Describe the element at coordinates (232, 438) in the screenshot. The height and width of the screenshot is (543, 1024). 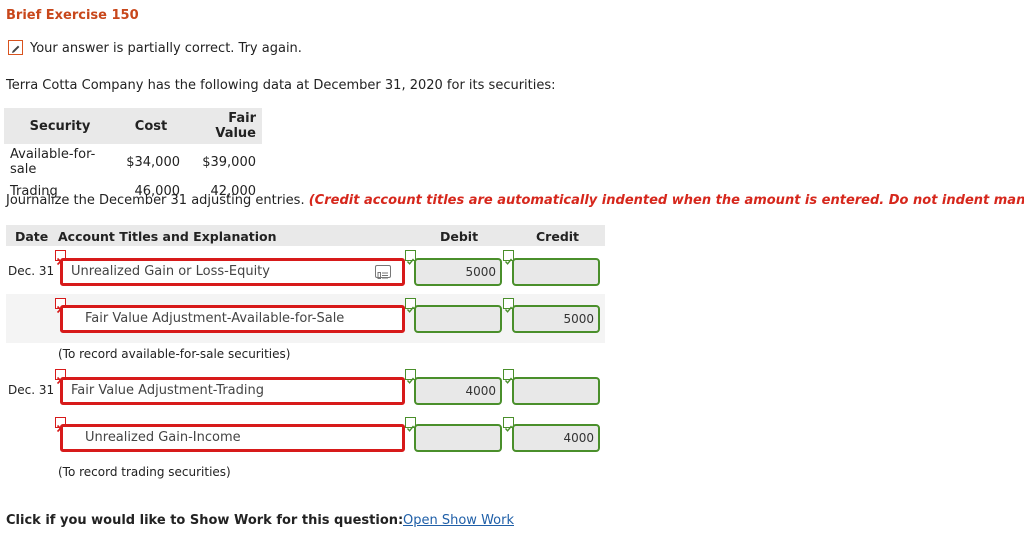
I see `account-title-field: Unrealized Gain-Income` at that location.